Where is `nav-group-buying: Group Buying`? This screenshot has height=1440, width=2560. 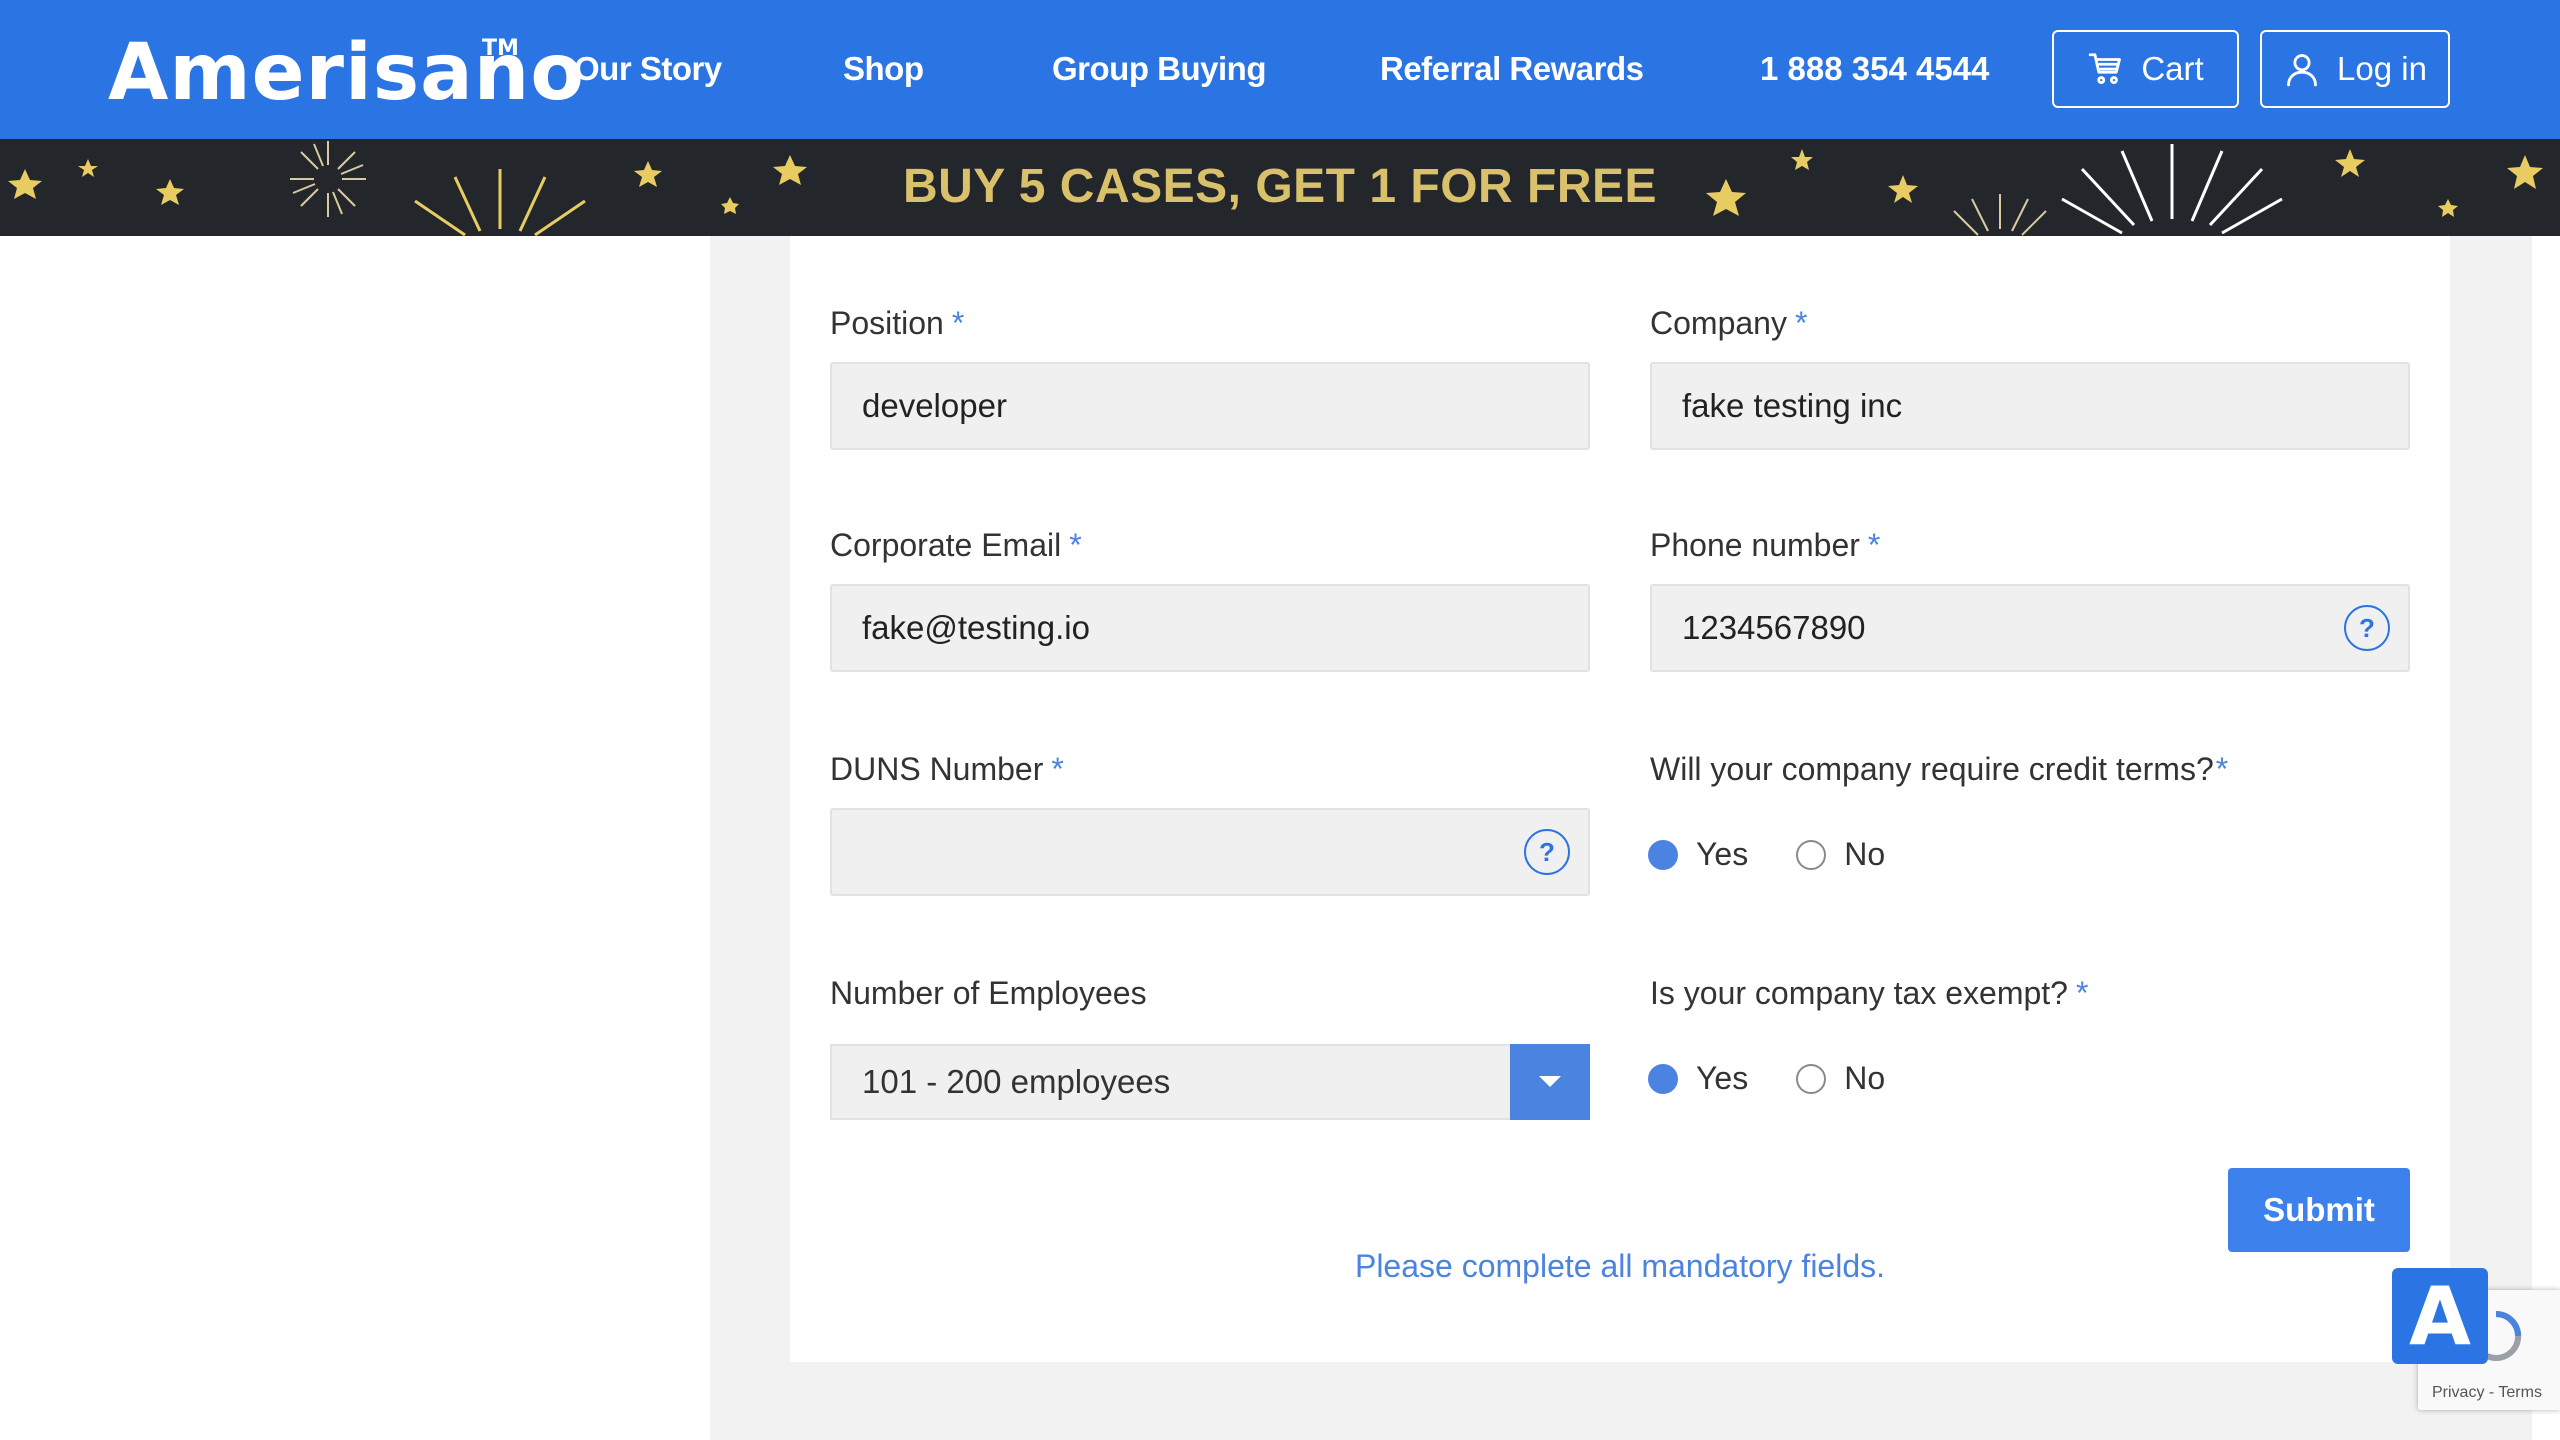 nav-group-buying: Group Buying is located at coordinates (1159, 69).